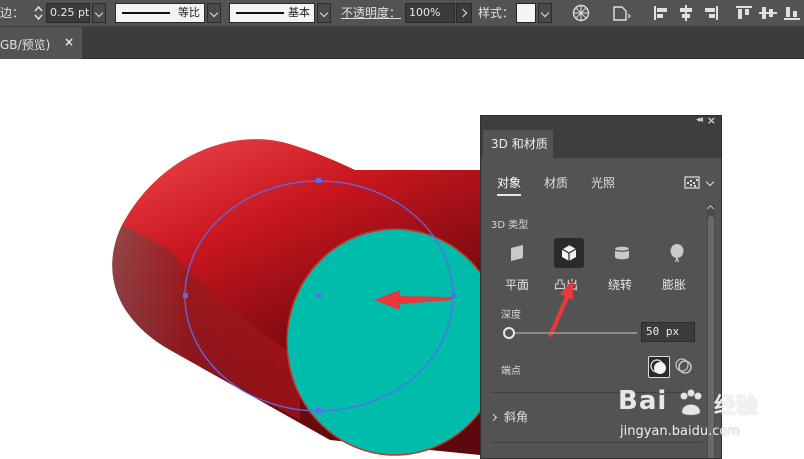  I want to click on inflate-balloon-icon, so click(677, 253).